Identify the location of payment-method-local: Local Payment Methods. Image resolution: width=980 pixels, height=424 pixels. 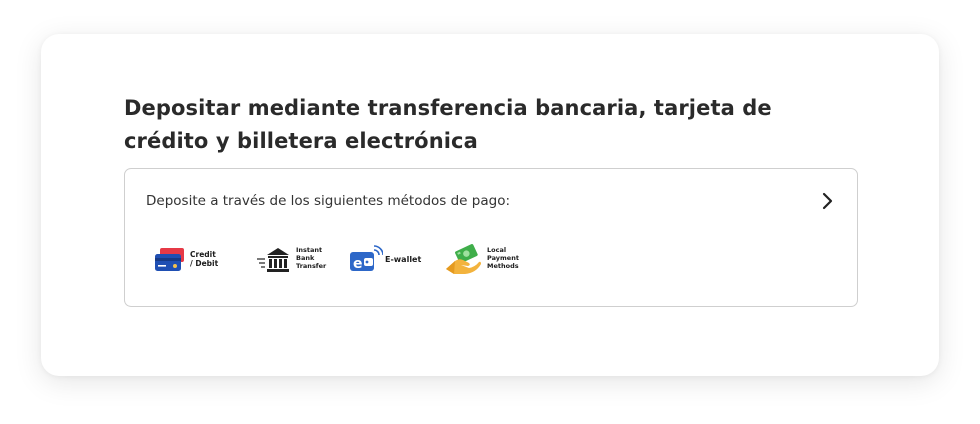
(487, 260).